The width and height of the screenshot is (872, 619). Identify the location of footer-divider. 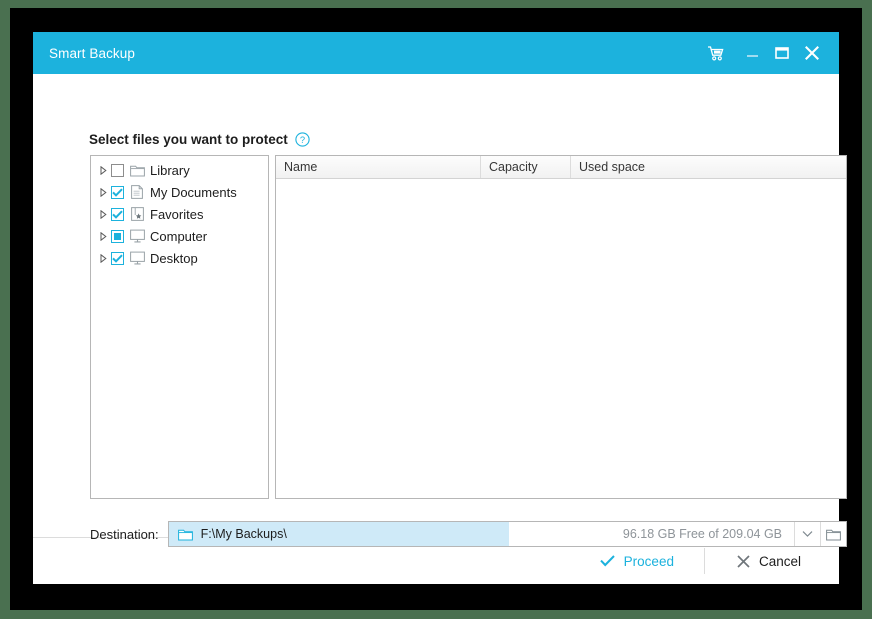
(704, 561).